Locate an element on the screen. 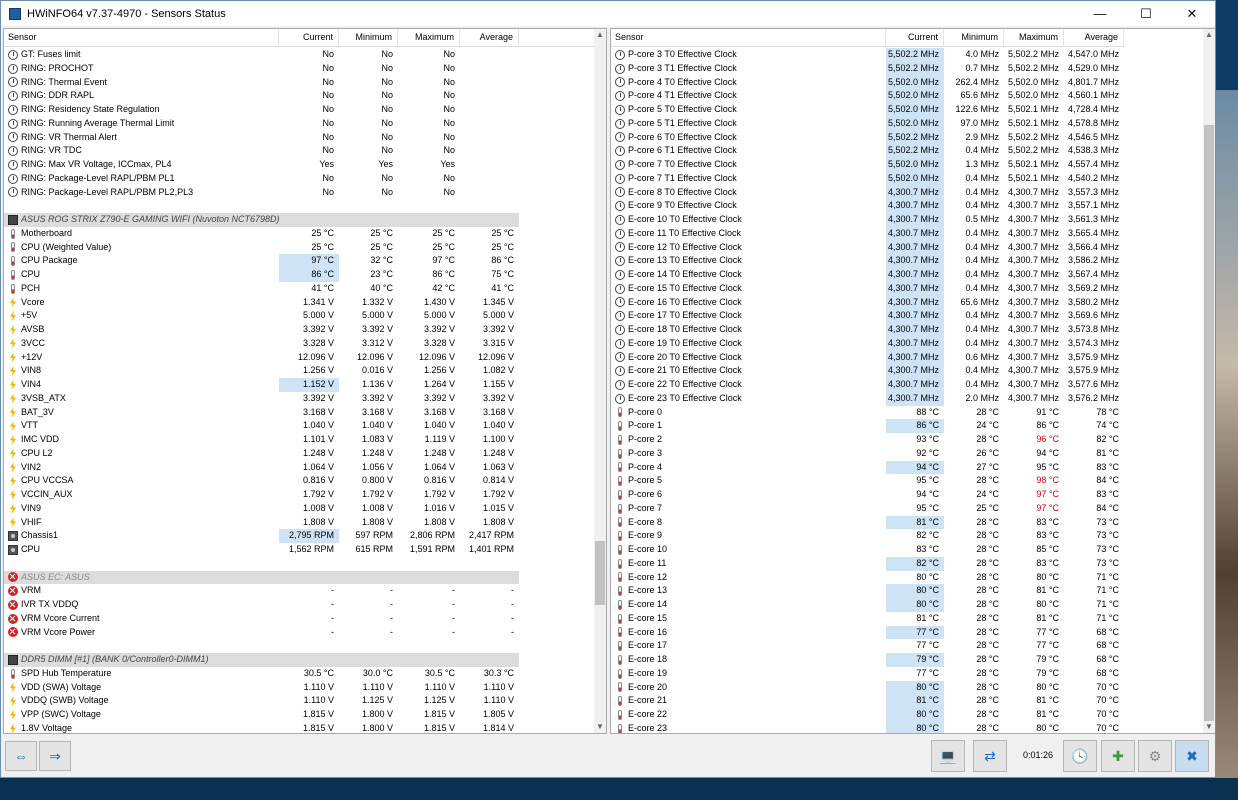 This screenshot has height=800, width=1238. col-header-average-right: Average is located at coordinates (1094, 37).